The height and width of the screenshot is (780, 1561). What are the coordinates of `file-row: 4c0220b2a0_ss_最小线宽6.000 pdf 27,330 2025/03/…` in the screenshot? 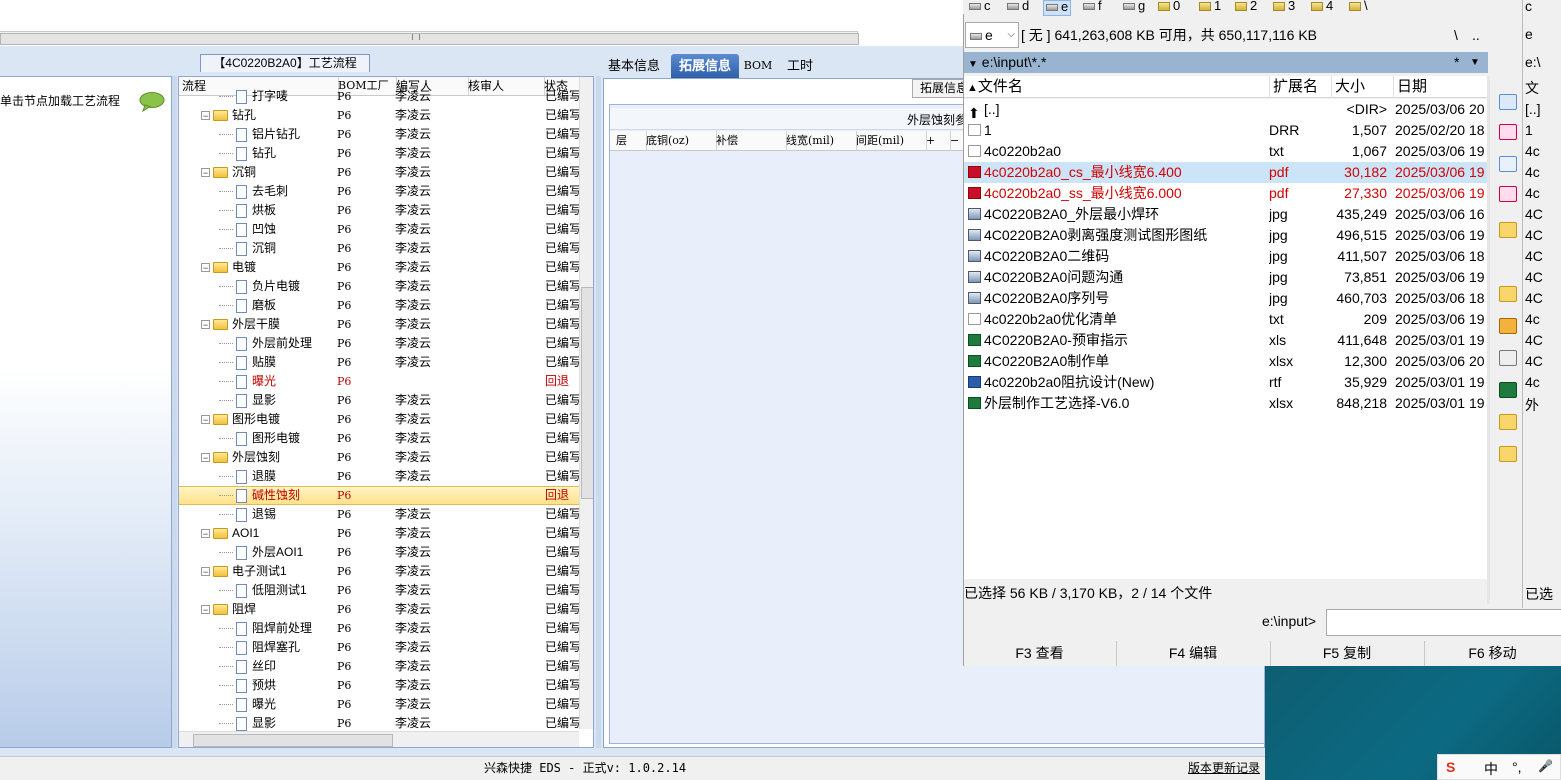 It's located at (1225, 193).